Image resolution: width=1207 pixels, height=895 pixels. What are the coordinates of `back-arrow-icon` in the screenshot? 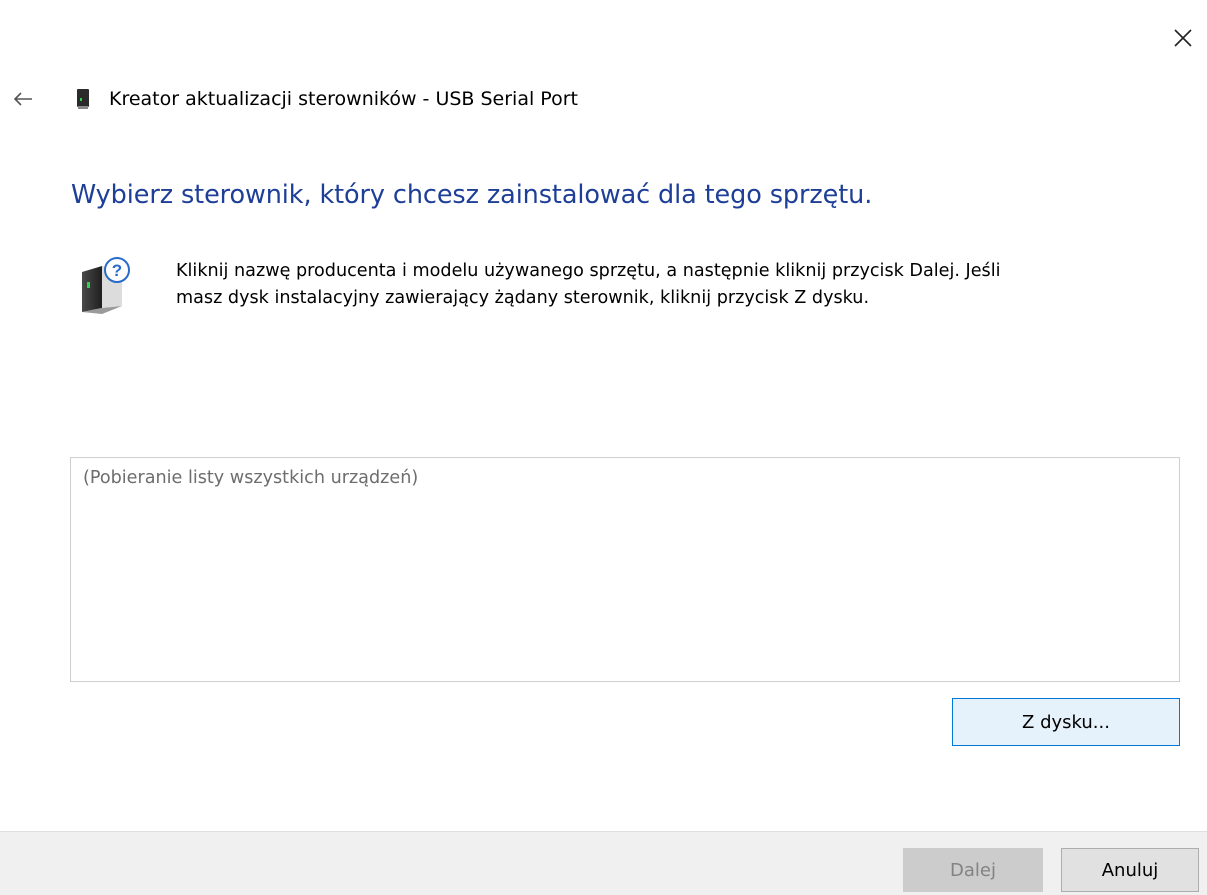 It's located at (22, 99).